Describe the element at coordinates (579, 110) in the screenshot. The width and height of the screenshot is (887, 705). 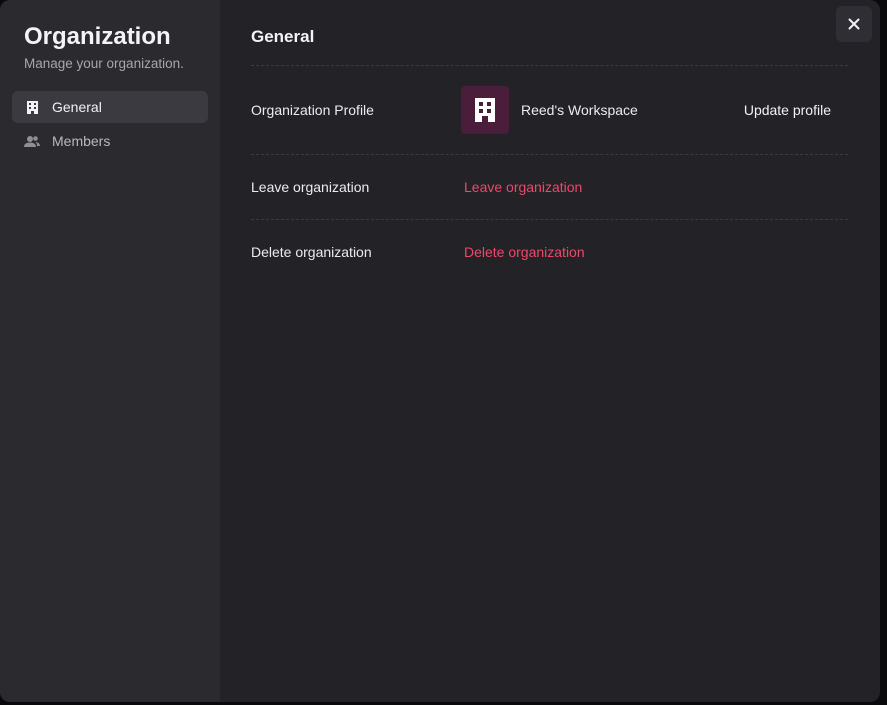
I see `organization-name: Reed's Workspace` at that location.